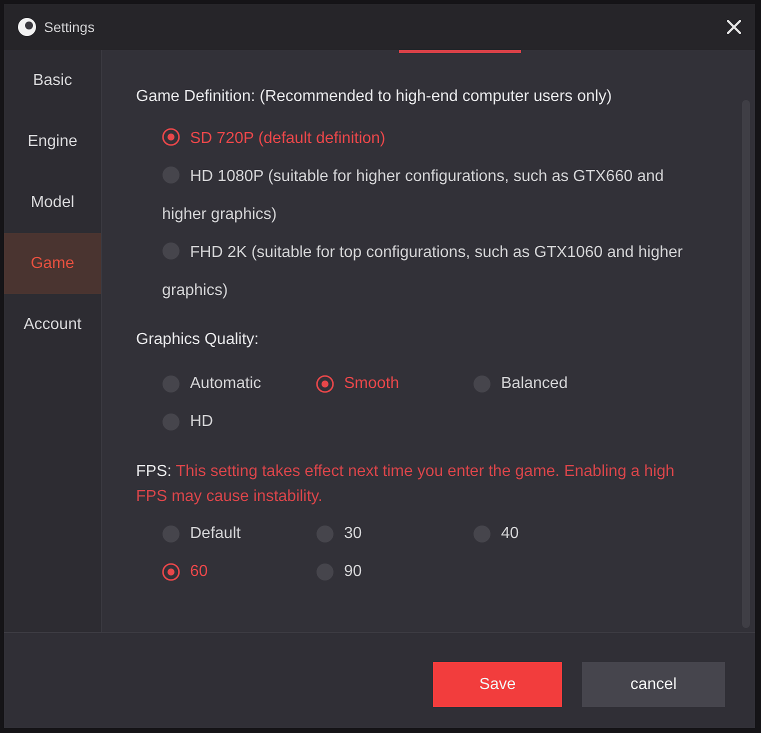 The height and width of the screenshot is (733, 761). What do you see at coordinates (653, 684) in the screenshot?
I see `cancel-button: cancel` at bounding box center [653, 684].